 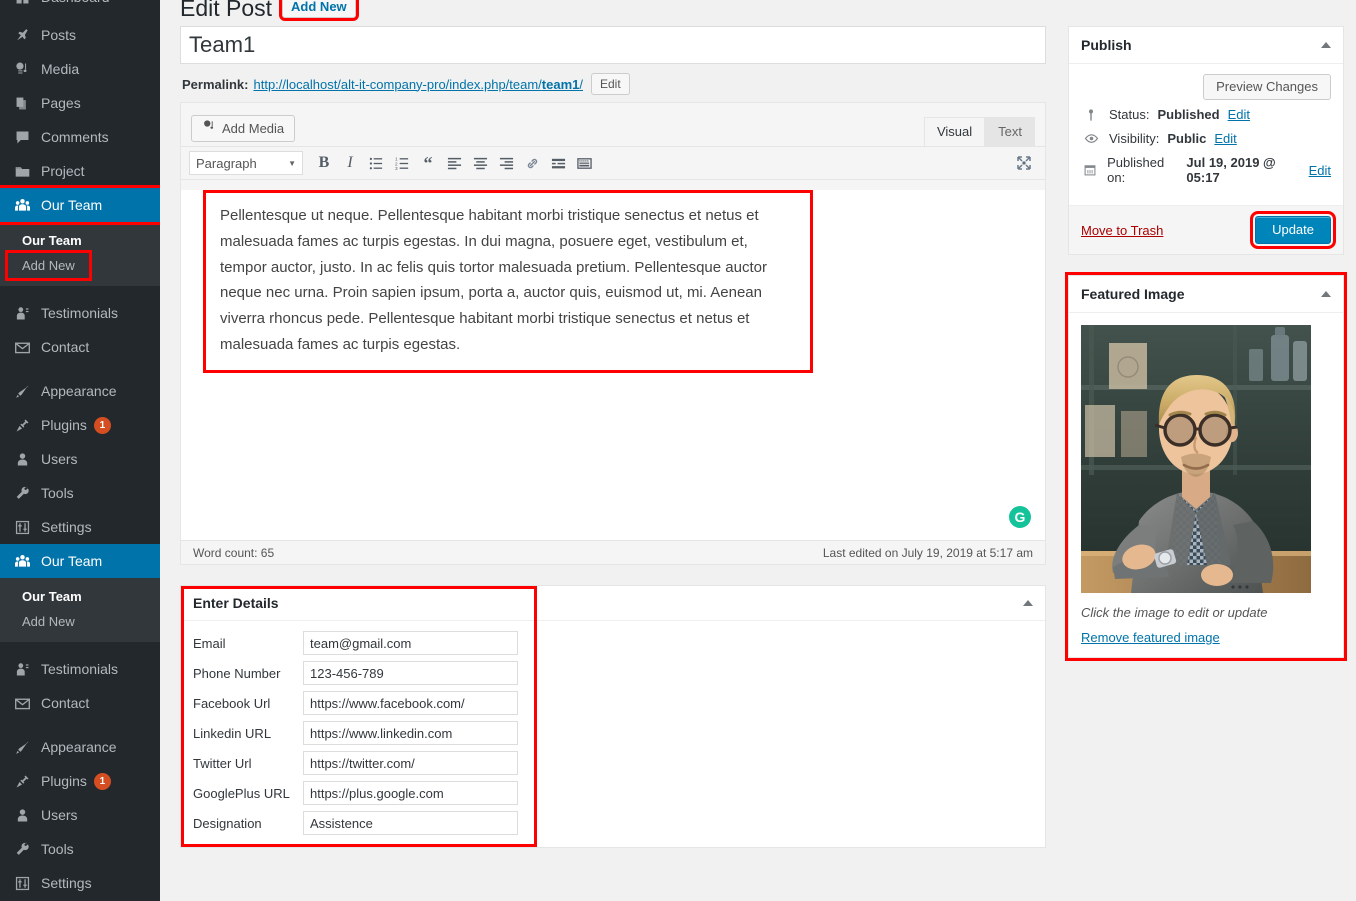 What do you see at coordinates (954, 131) in the screenshot?
I see `tab-visual: Visual` at bounding box center [954, 131].